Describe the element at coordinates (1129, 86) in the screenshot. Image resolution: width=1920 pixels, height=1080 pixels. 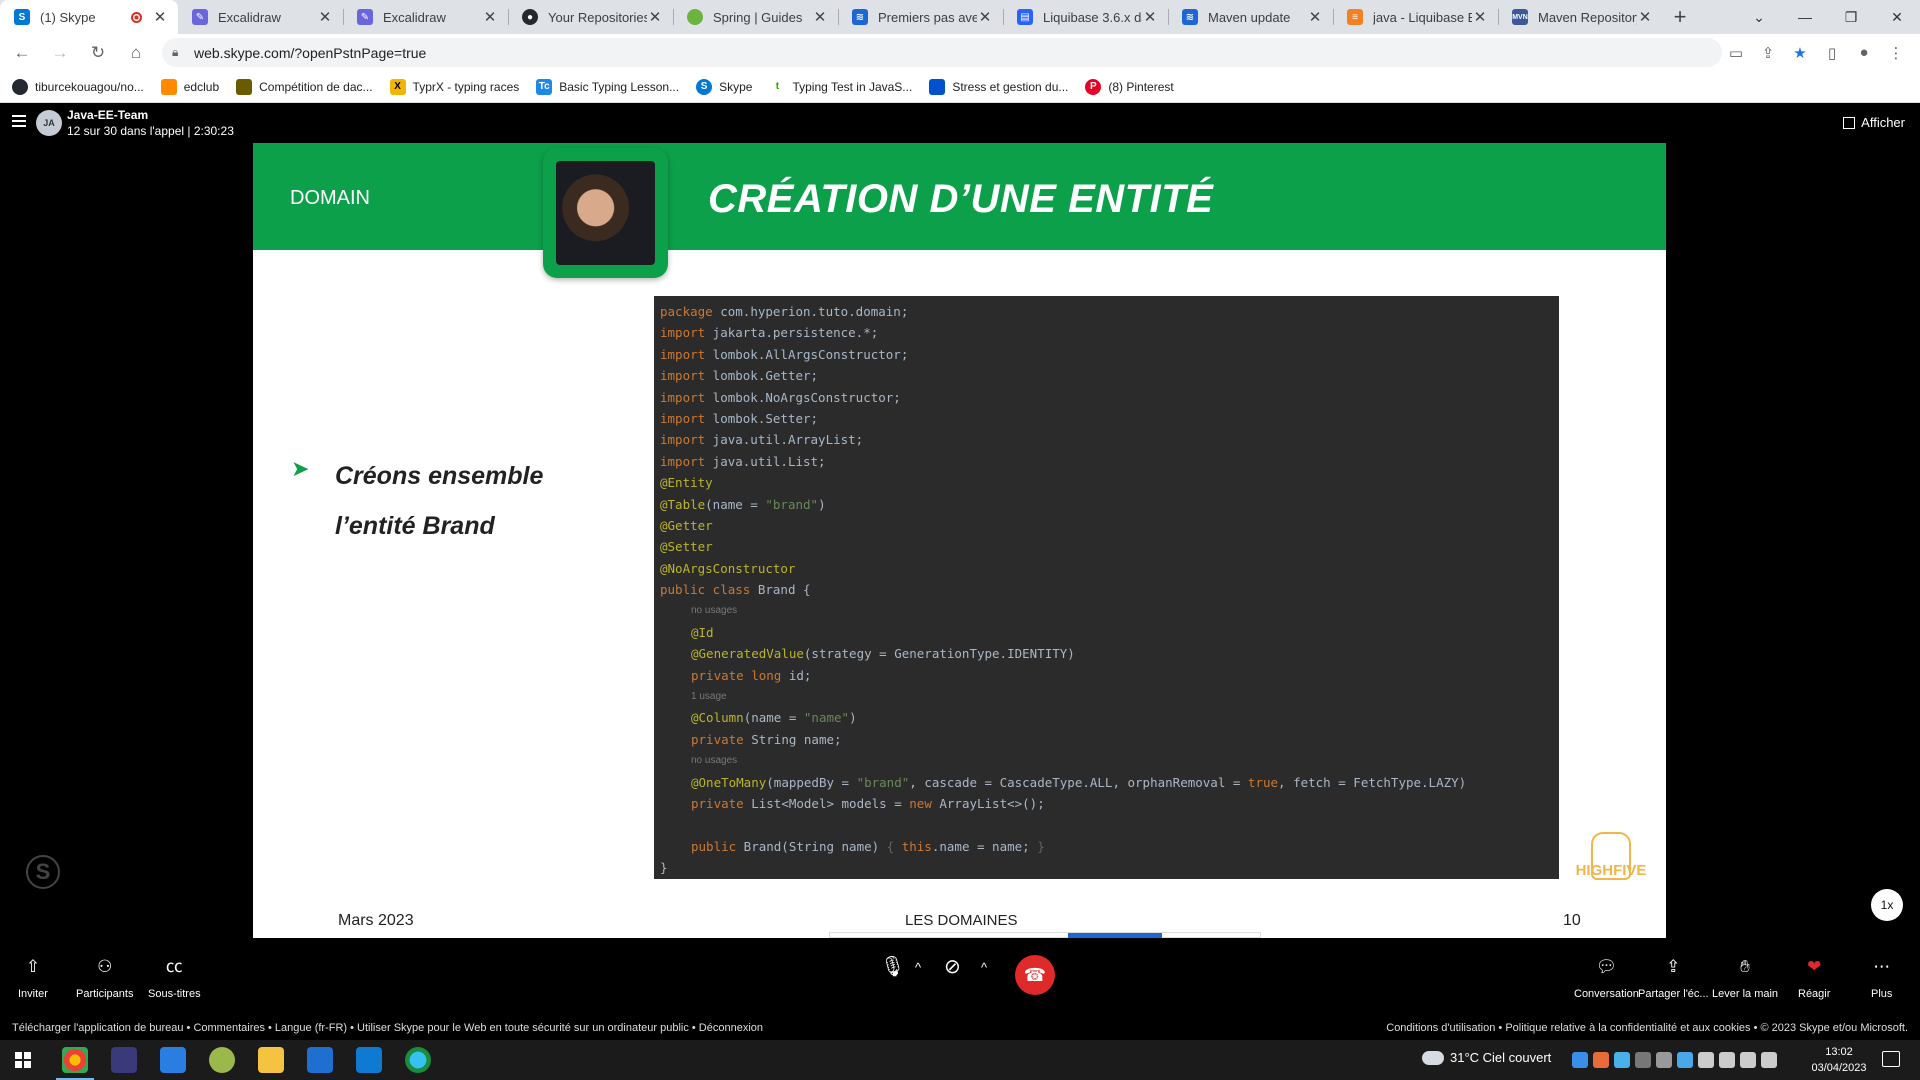
I see `bookmark-pinterest: P (8) Pinterest` at that location.